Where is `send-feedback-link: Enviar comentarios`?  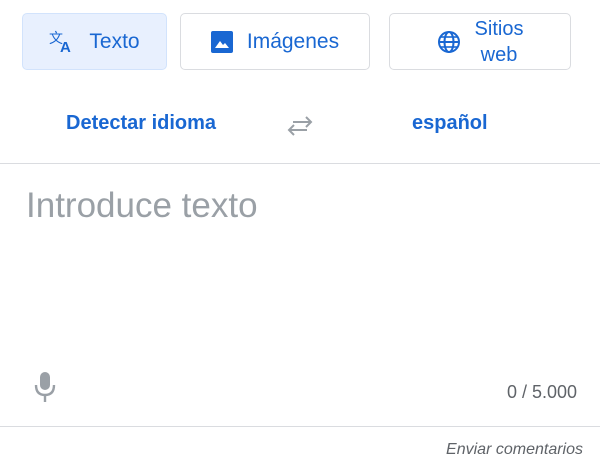
send-feedback-link: Enviar comentarios is located at coordinates (514, 450).